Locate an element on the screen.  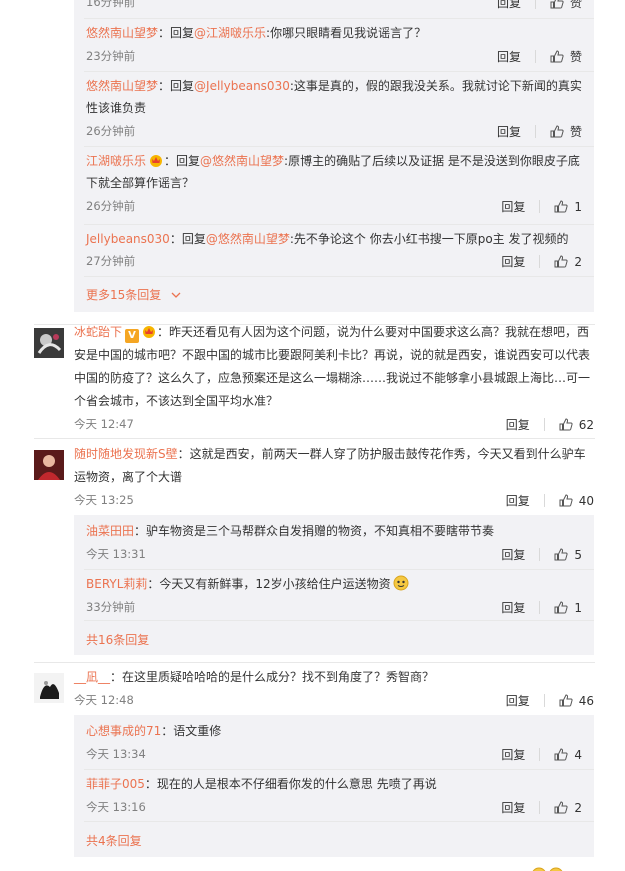
reply-content: 悠然南山望梦：回复@江湖啵乐乐:你哪只眼睛看见我说谣言了？ is located at coordinates (335, 33).